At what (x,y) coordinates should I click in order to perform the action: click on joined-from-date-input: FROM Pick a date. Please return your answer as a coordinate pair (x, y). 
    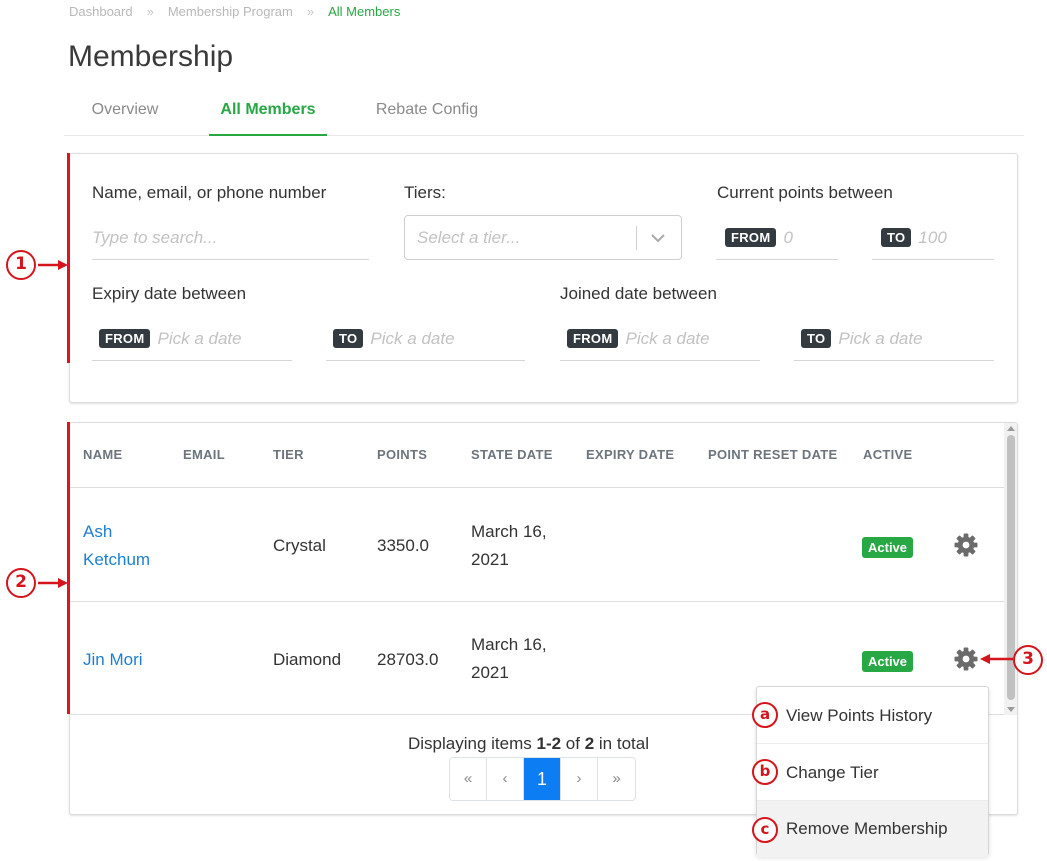
    Looking at the image, I should click on (660, 339).